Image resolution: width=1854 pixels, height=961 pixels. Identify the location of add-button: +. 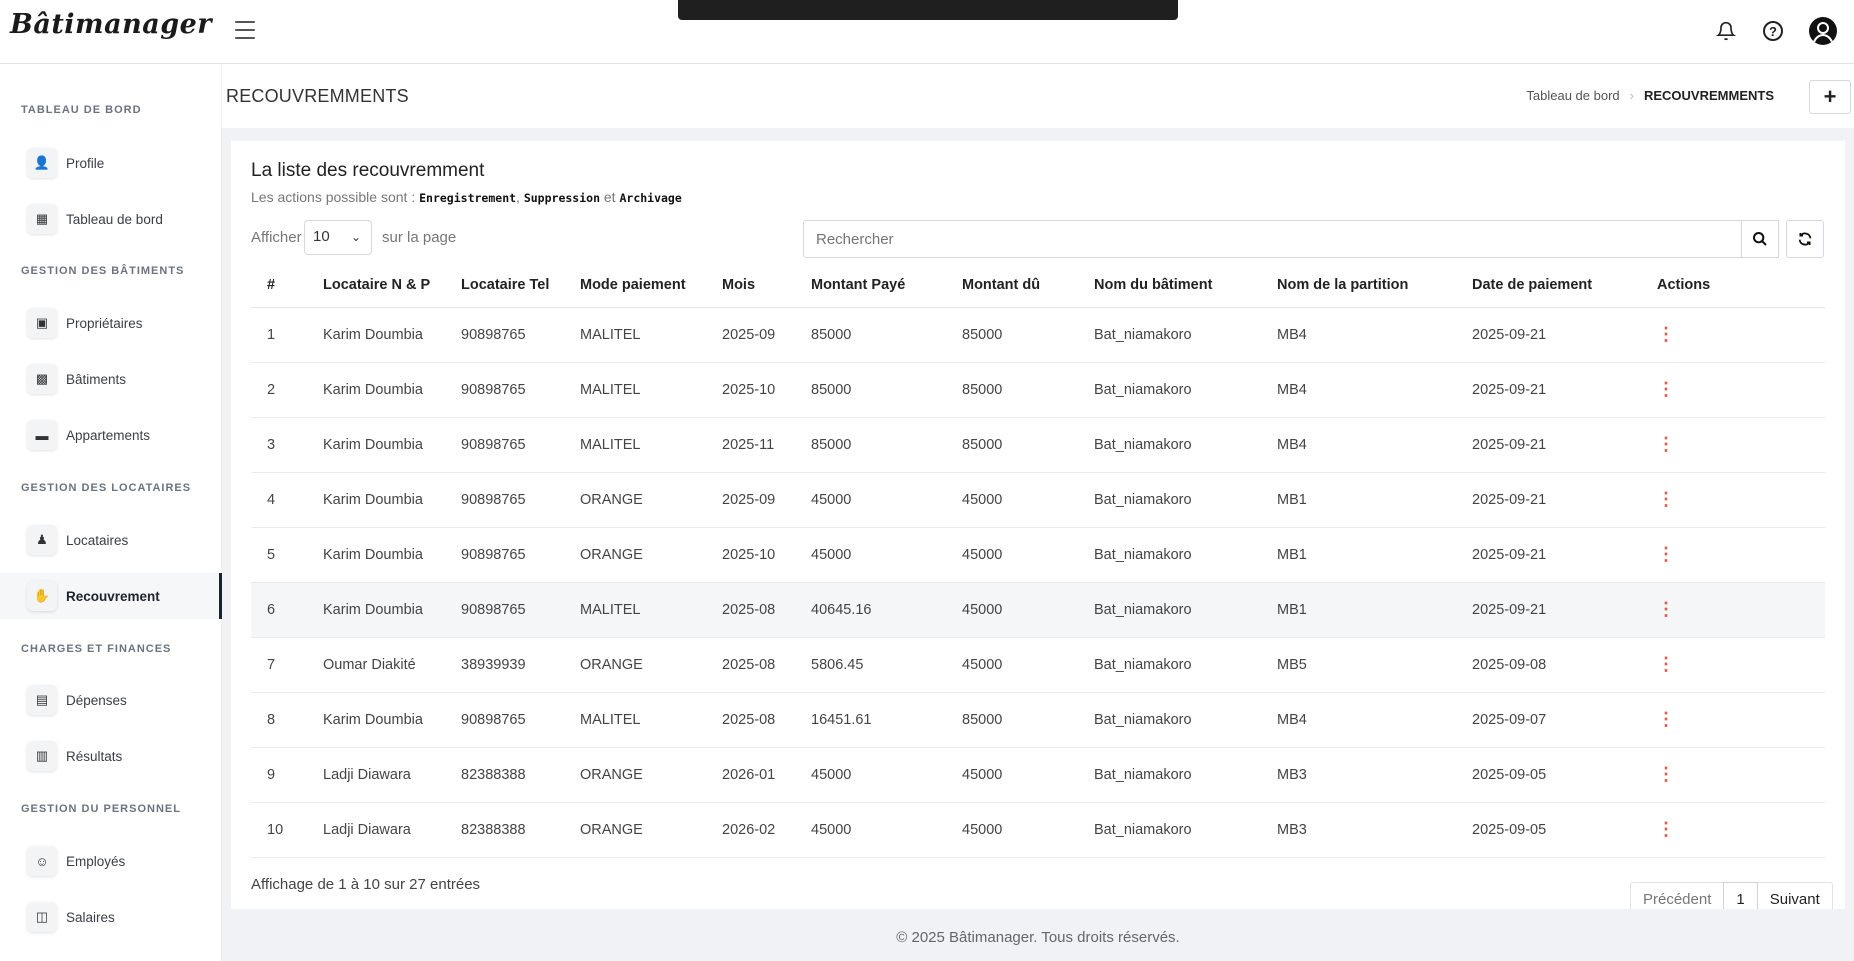
(1830, 97).